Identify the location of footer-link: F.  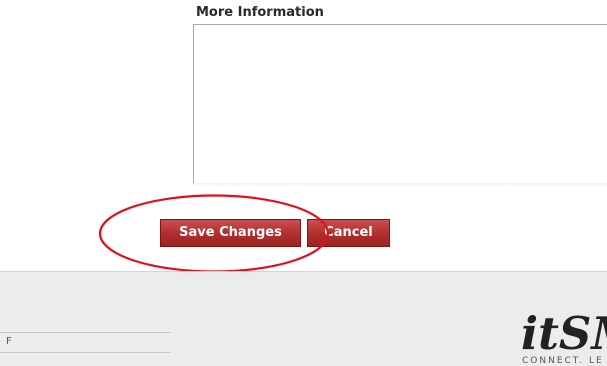
(9, 341).